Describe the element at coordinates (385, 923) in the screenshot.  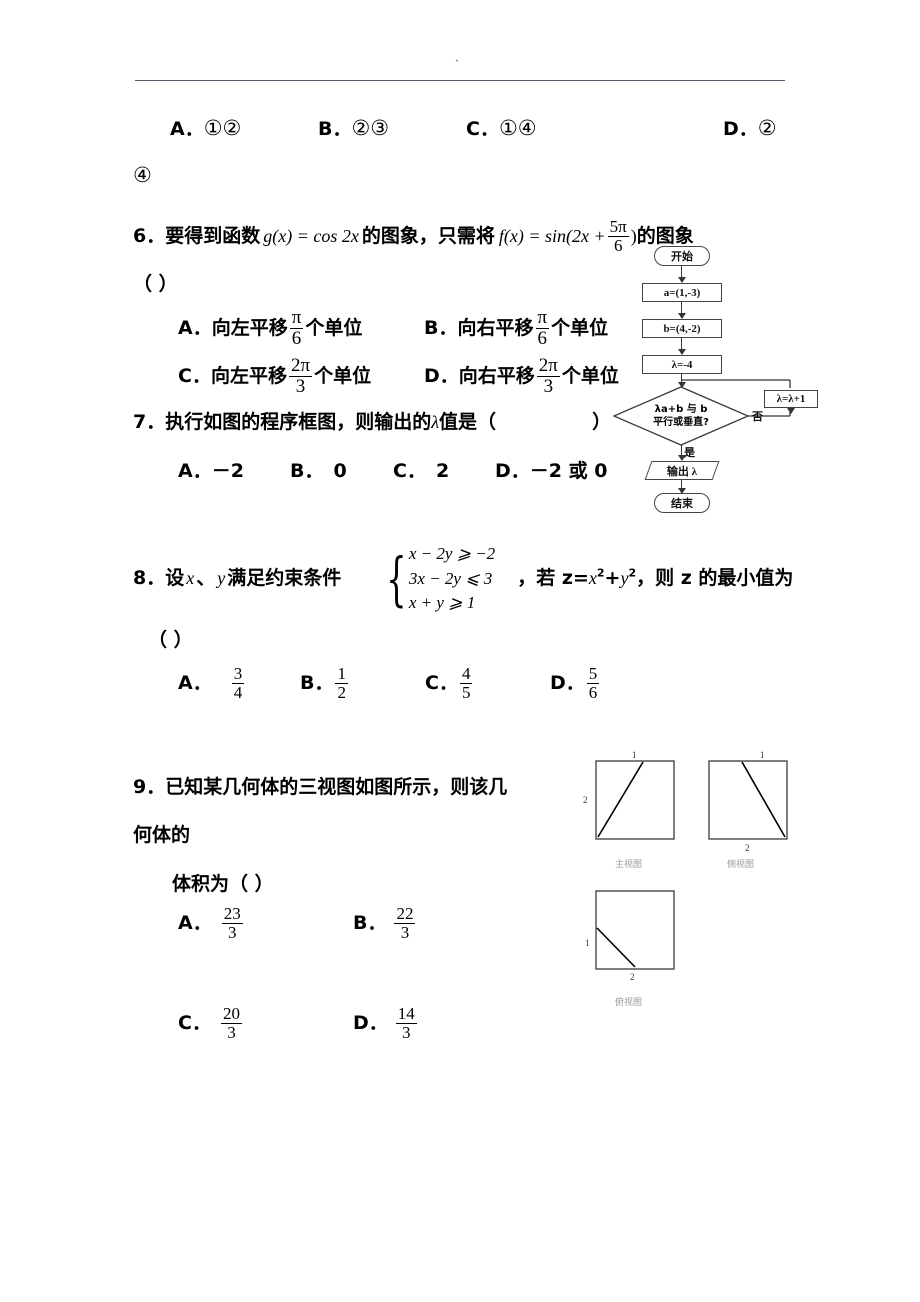
I see `question-9-option-b: B． 22 3` at that location.